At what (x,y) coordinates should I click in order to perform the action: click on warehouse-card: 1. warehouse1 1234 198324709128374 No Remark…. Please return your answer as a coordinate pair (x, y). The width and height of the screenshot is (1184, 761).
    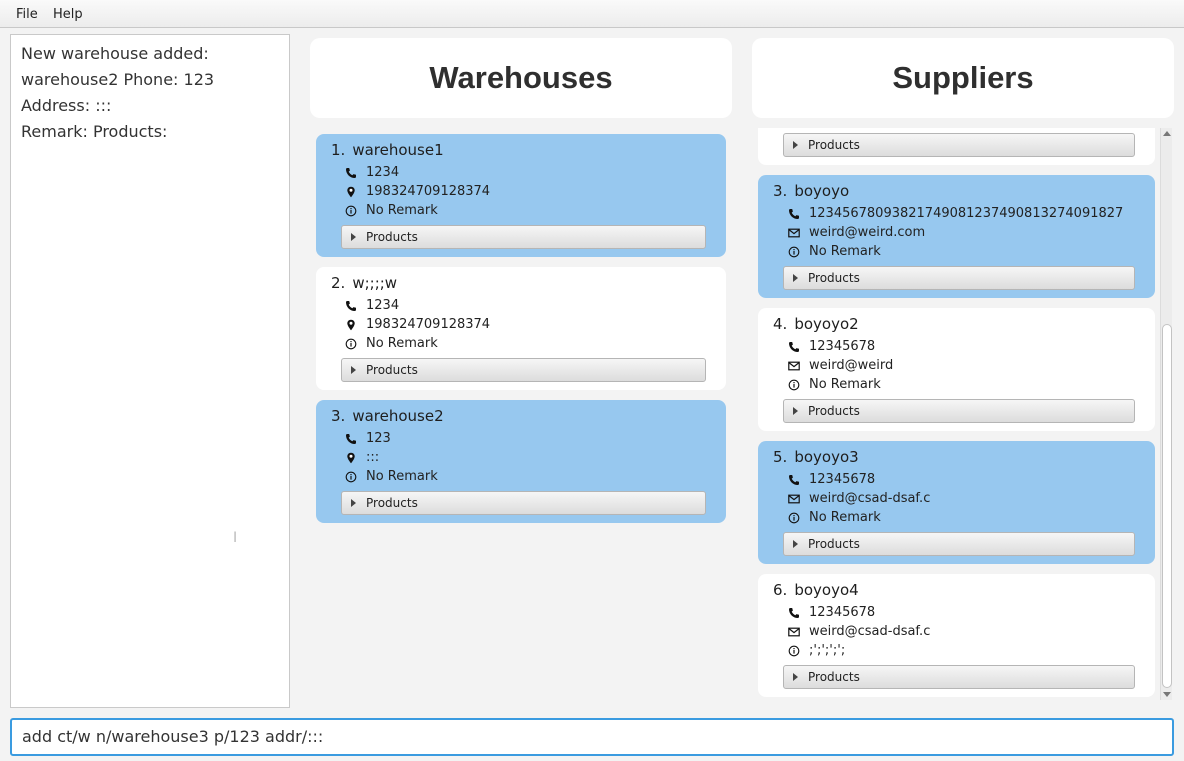
    Looking at the image, I should click on (521, 195).